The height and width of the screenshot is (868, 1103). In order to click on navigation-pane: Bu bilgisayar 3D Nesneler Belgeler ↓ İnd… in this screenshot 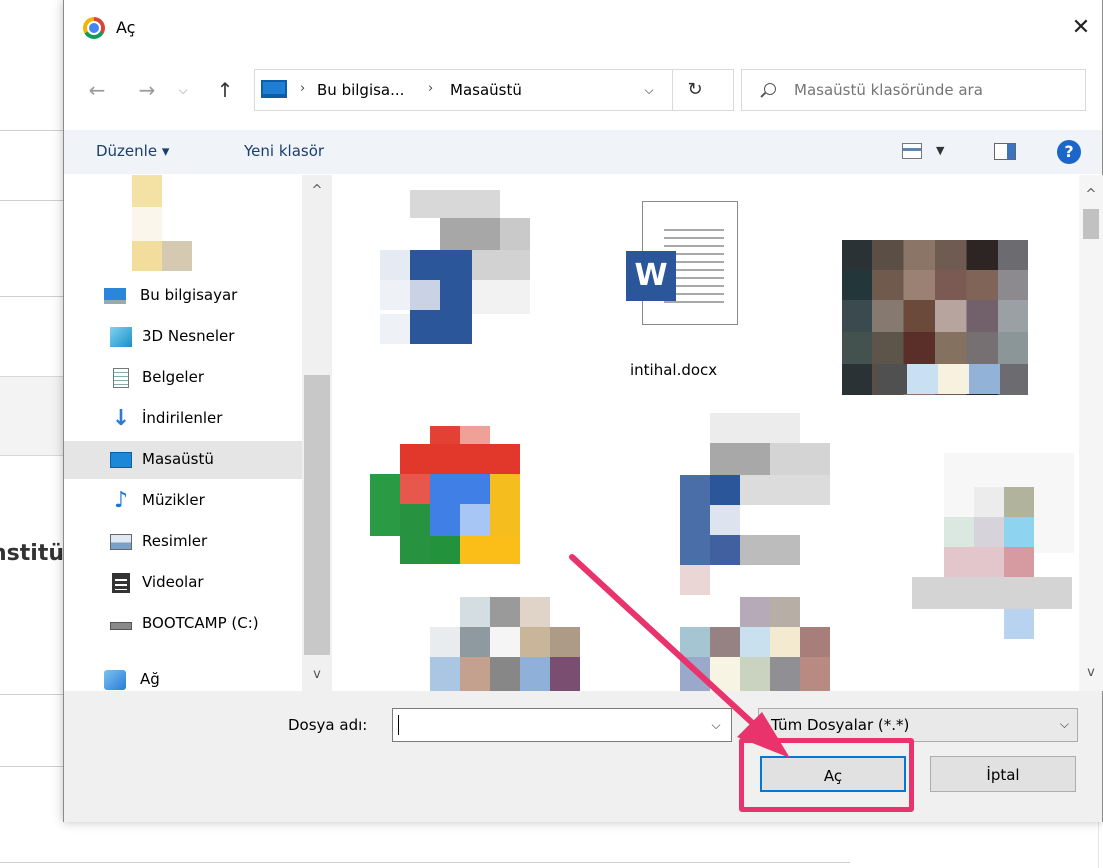, I will do `click(198, 433)`.